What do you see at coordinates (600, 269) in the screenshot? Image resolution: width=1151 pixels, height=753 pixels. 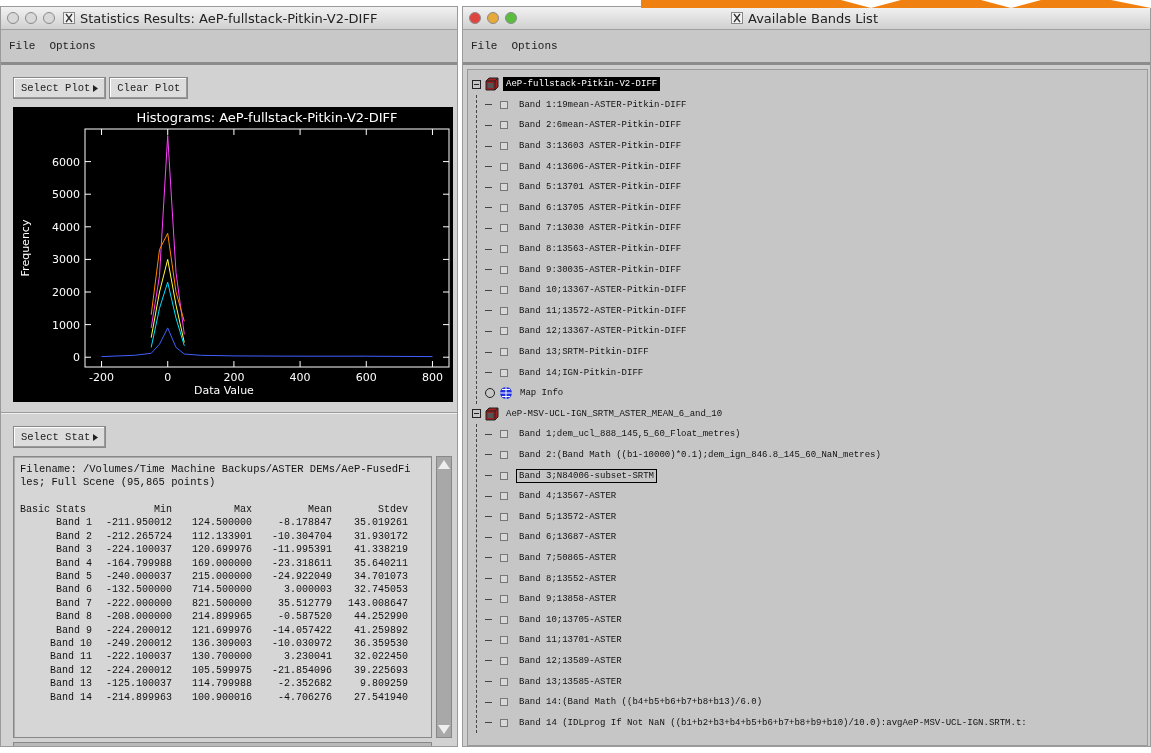 I see `tree-item: Band 9:30035-ASTER-Pitkin-DIFF` at bounding box center [600, 269].